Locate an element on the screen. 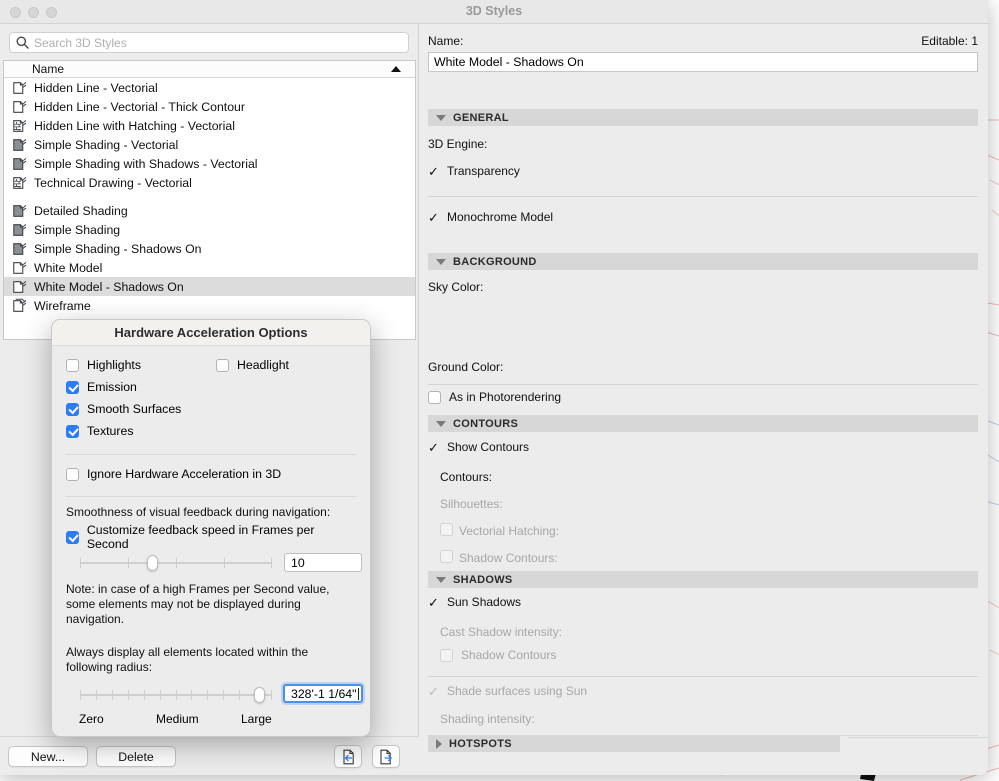 Image resolution: width=999 pixels, height=781 pixels. shadow-contours-checkbox-row: Shadow Contours is located at coordinates (498, 655).